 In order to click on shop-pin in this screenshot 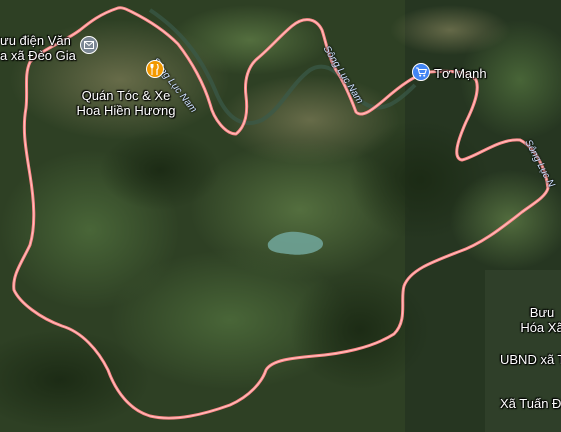, I will do `click(421, 72)`.